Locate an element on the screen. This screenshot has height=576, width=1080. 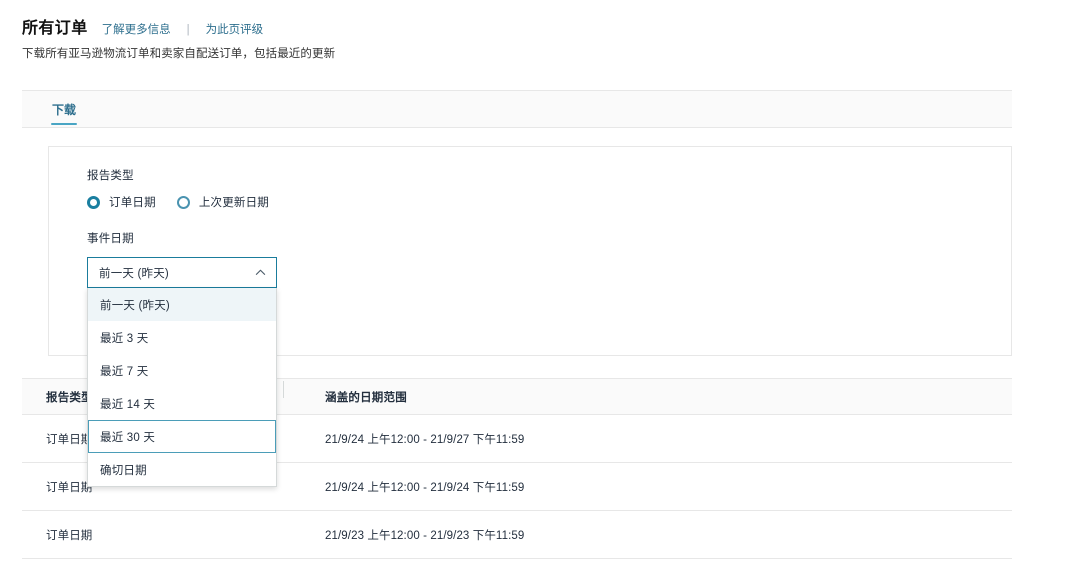
column-header-date-range: 涵盖的日期范围 is located at coordinates (563, 392).